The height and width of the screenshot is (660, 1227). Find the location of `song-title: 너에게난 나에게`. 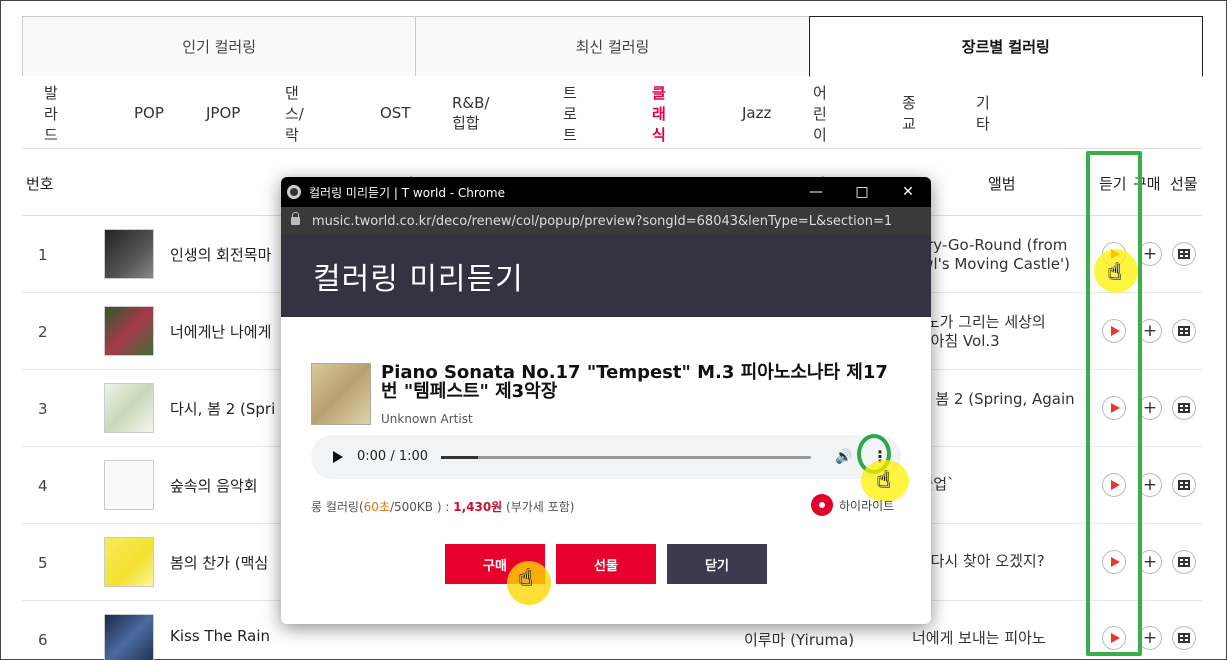

song-title: 너에게난 나에게 is located at coordinates (220, 331).